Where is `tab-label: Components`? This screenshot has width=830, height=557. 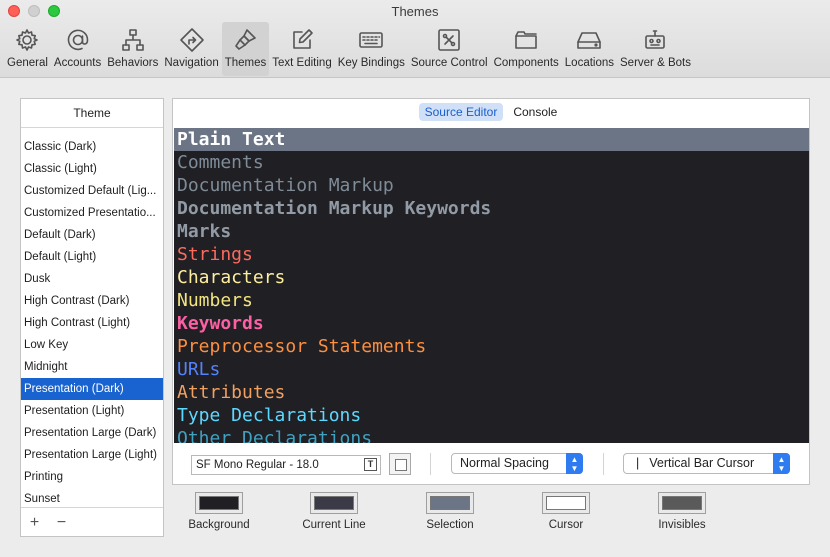
tab-label: Components is located at coordinates (526, 63).